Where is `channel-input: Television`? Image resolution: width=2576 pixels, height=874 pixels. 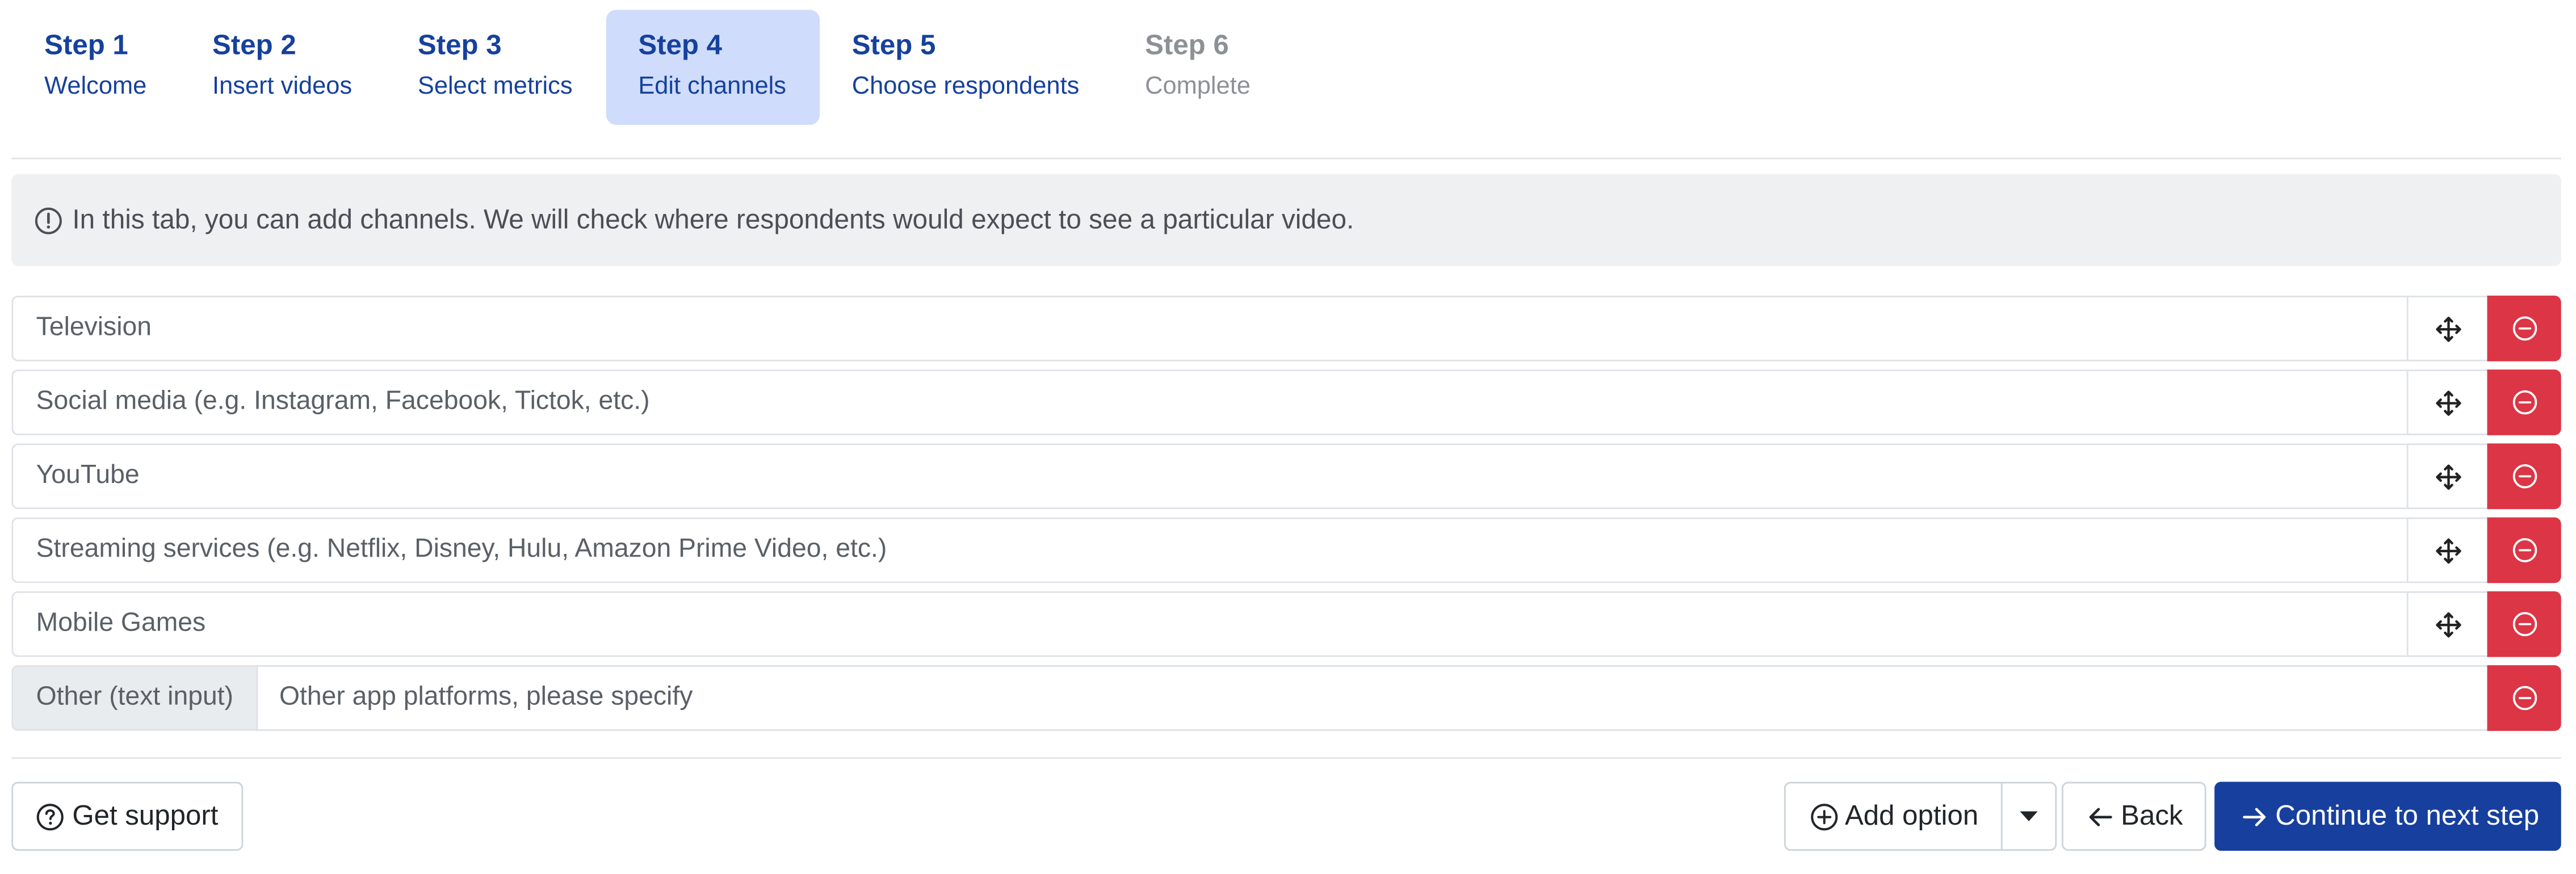
channel-input: Television is located at coordinates (1209, 328).